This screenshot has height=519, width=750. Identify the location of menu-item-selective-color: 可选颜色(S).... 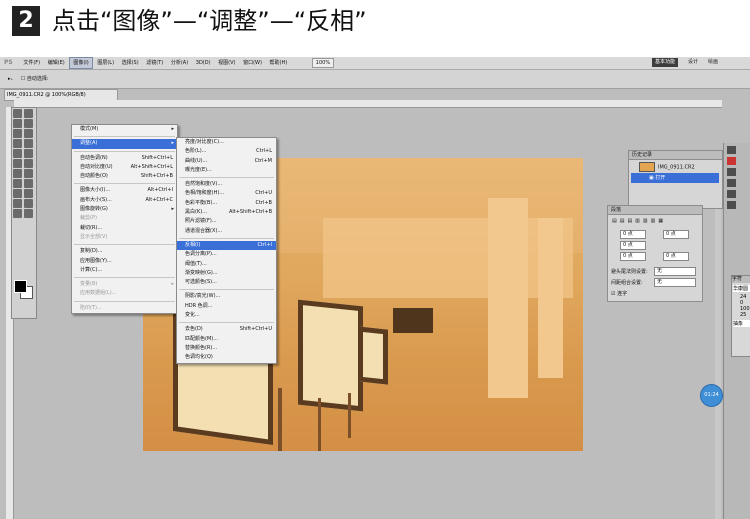
(226, 282).